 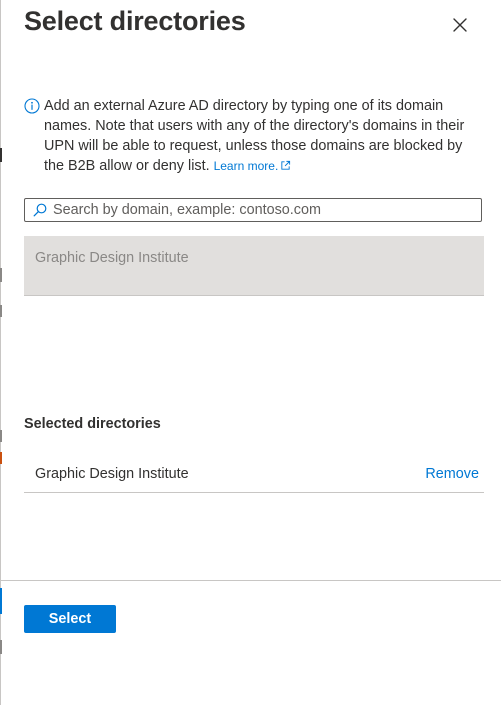 I want to click on close-icon, so click(x=460, y=25).